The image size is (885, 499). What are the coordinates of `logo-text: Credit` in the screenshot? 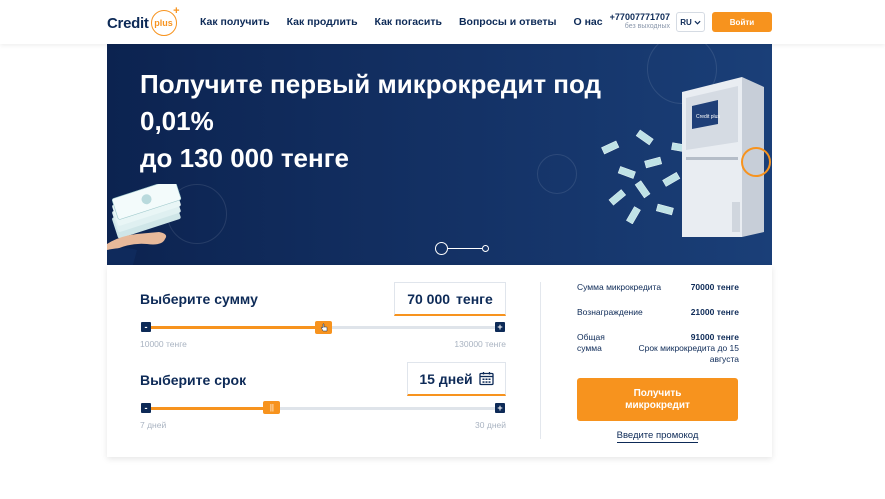 It's located at (128, 23).